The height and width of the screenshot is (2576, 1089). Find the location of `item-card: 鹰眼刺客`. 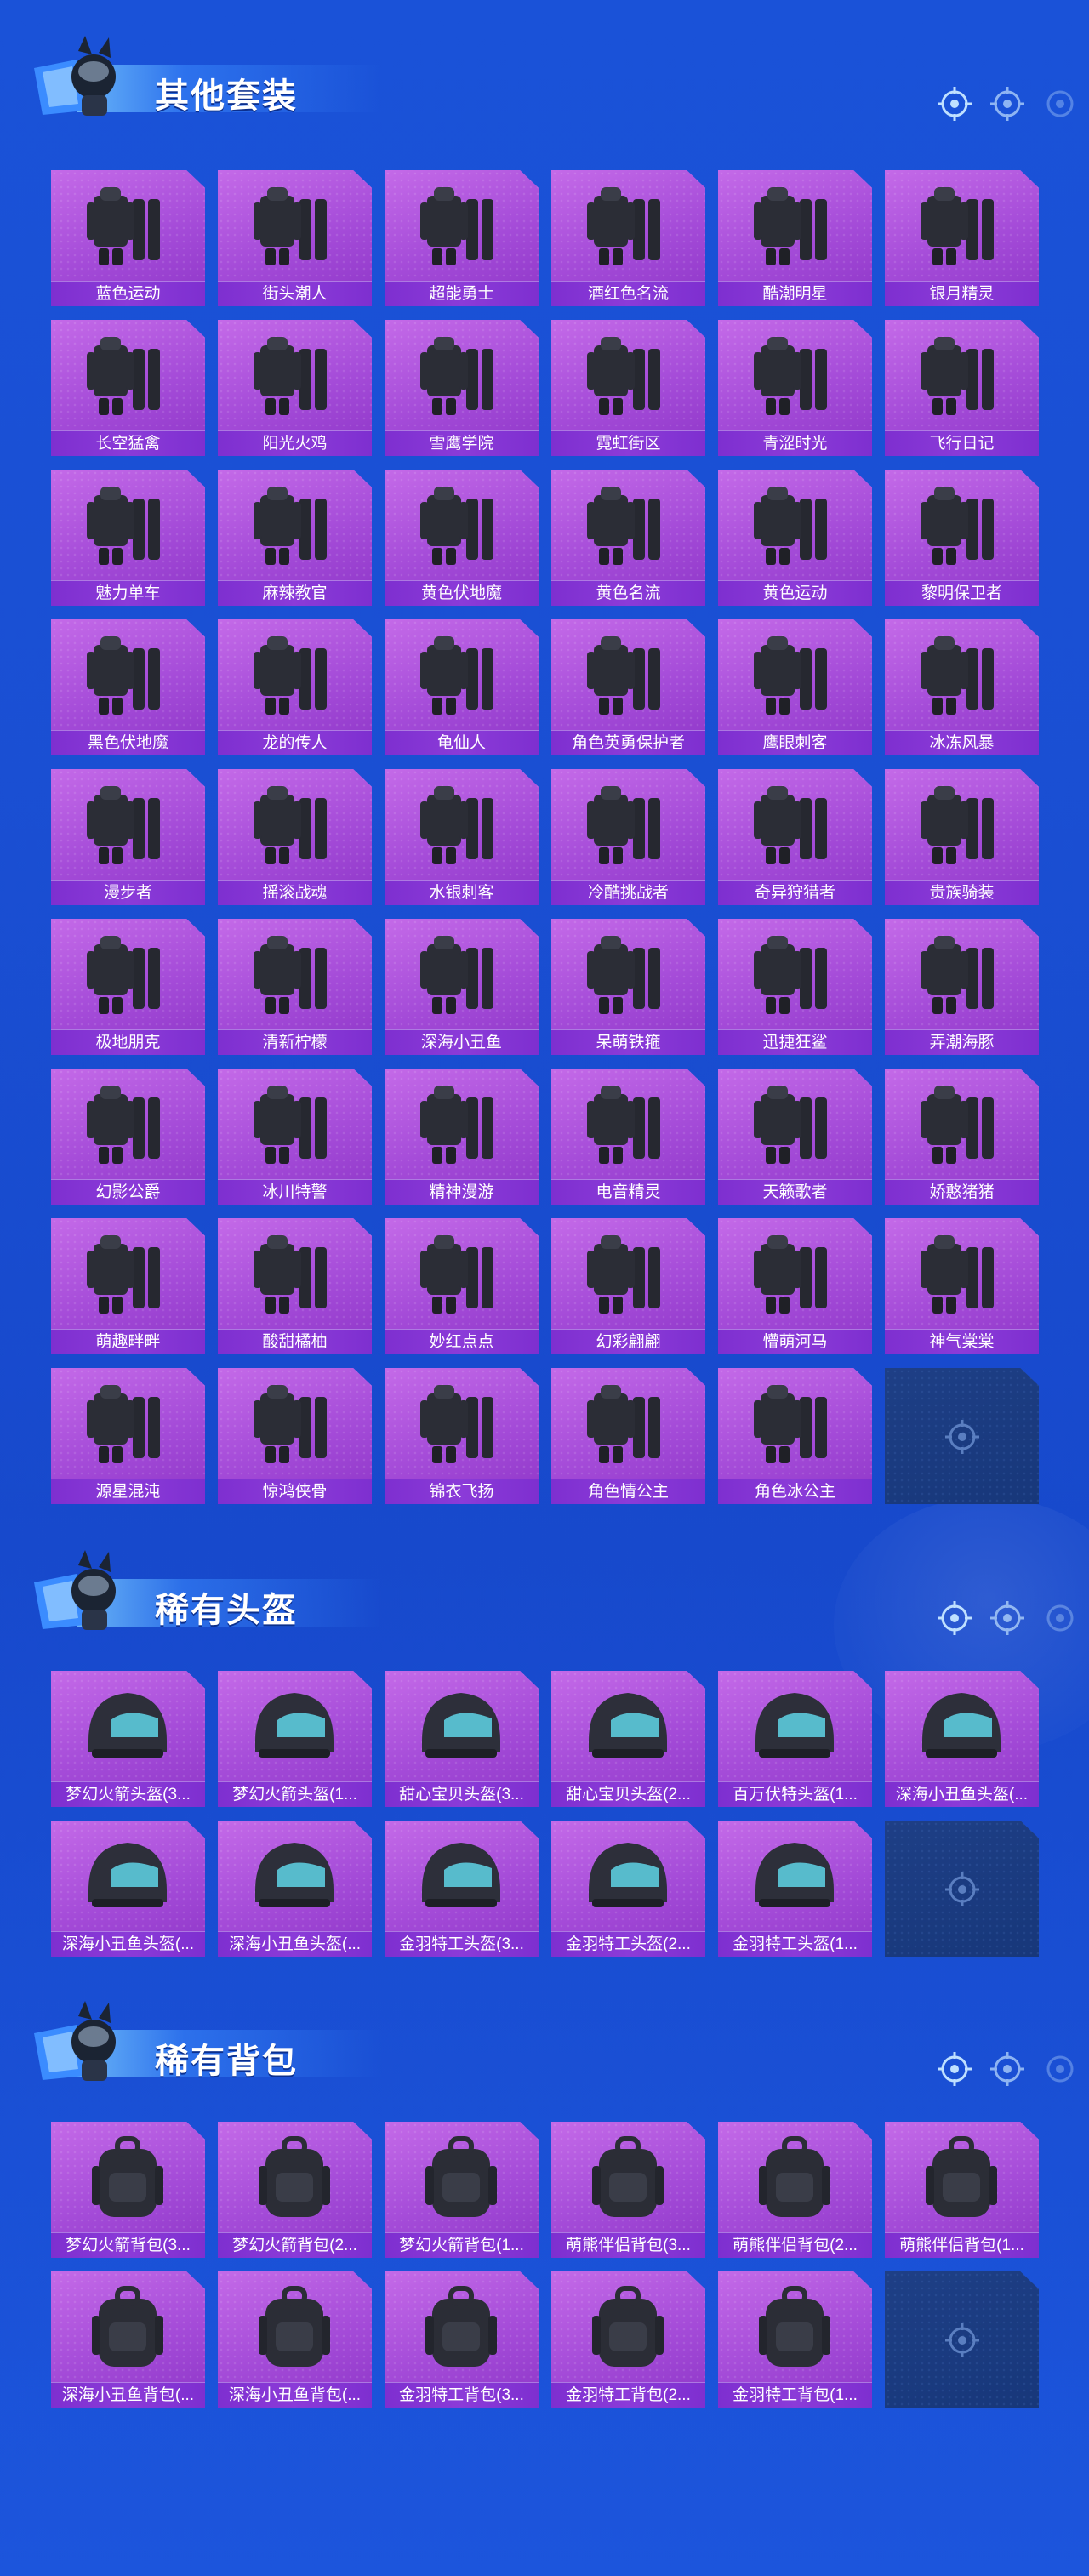

item-card: 鹰眼刺客 is located at coordinates (795, 687).